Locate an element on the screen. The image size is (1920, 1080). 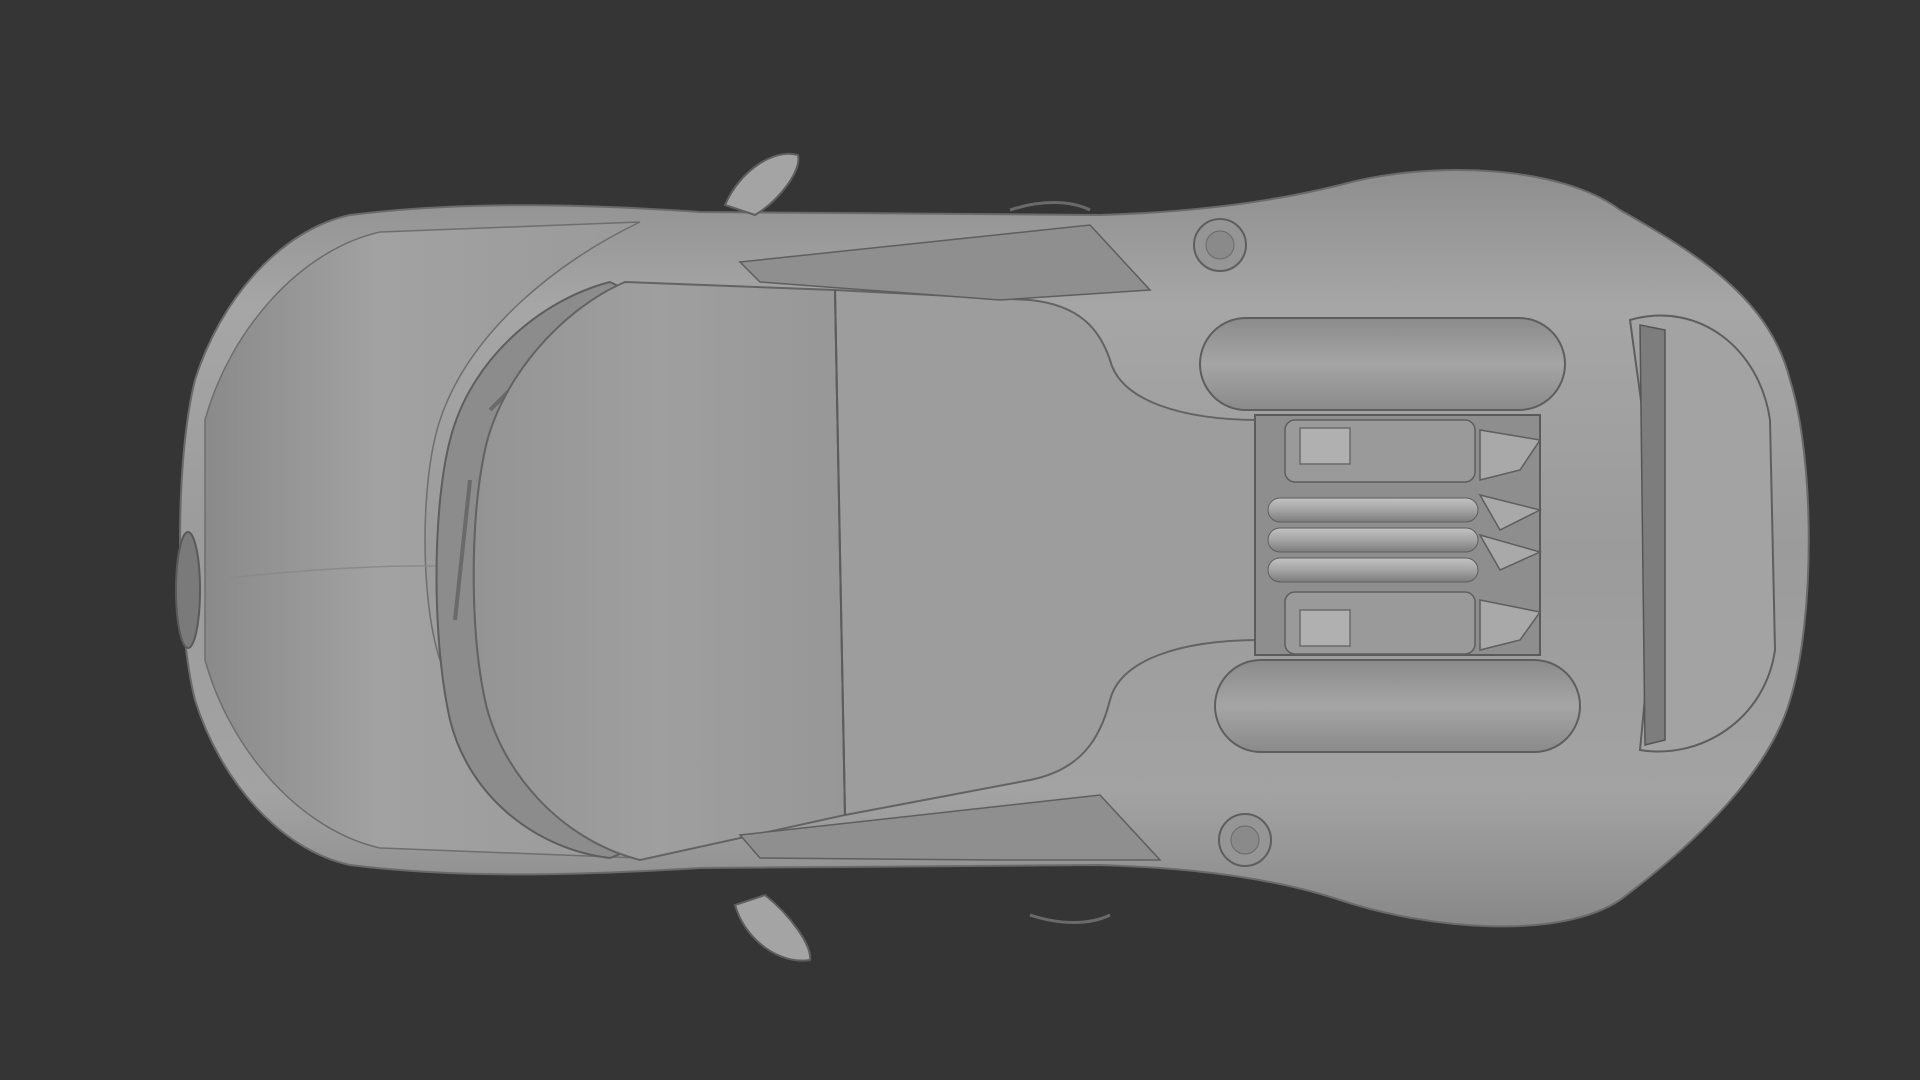
front-grille is located at coordinates (188, 590).